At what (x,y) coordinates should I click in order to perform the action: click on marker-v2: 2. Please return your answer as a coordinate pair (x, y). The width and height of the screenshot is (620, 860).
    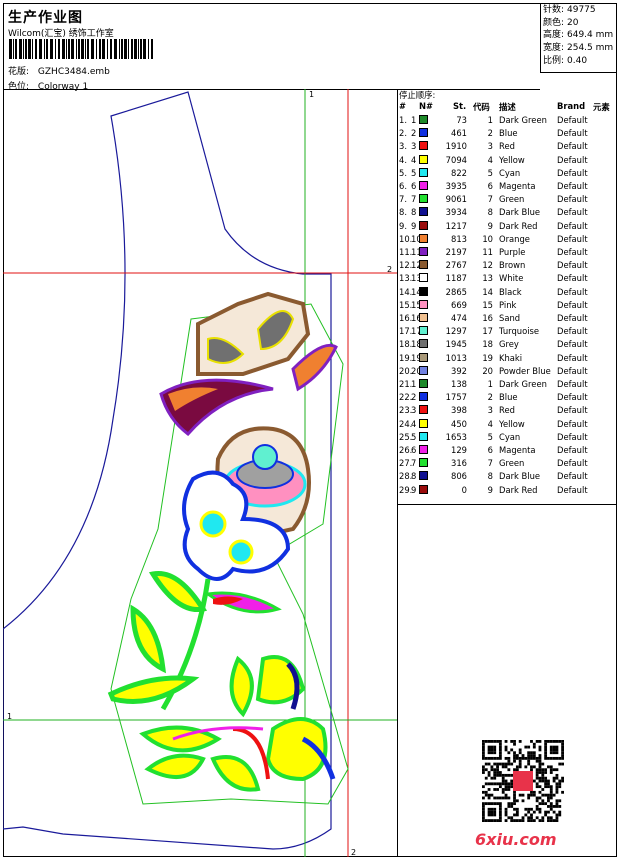
    Looking at the image, I should click on (353, 852).